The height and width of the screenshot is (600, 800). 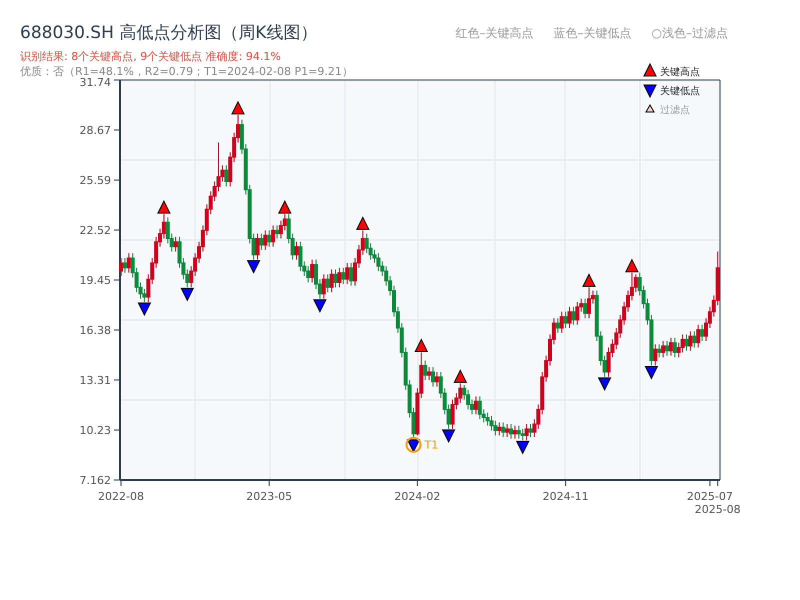 What do you see at coordinates (95, 181) in the screenshot?
I see `y-axis-label: 25.59` at bounding box center [95, 181].